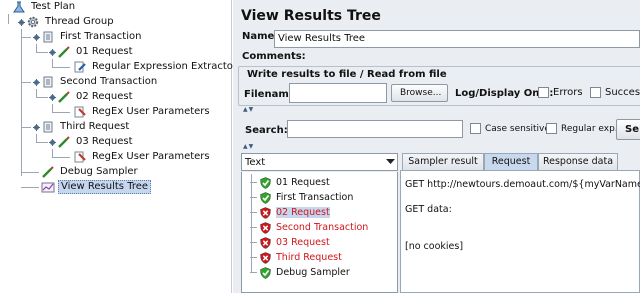  What do you see at coordinates (322, 227) in the screenshot?
I see `result-item-label: Second Transaction` at bounding box center [322, 227].